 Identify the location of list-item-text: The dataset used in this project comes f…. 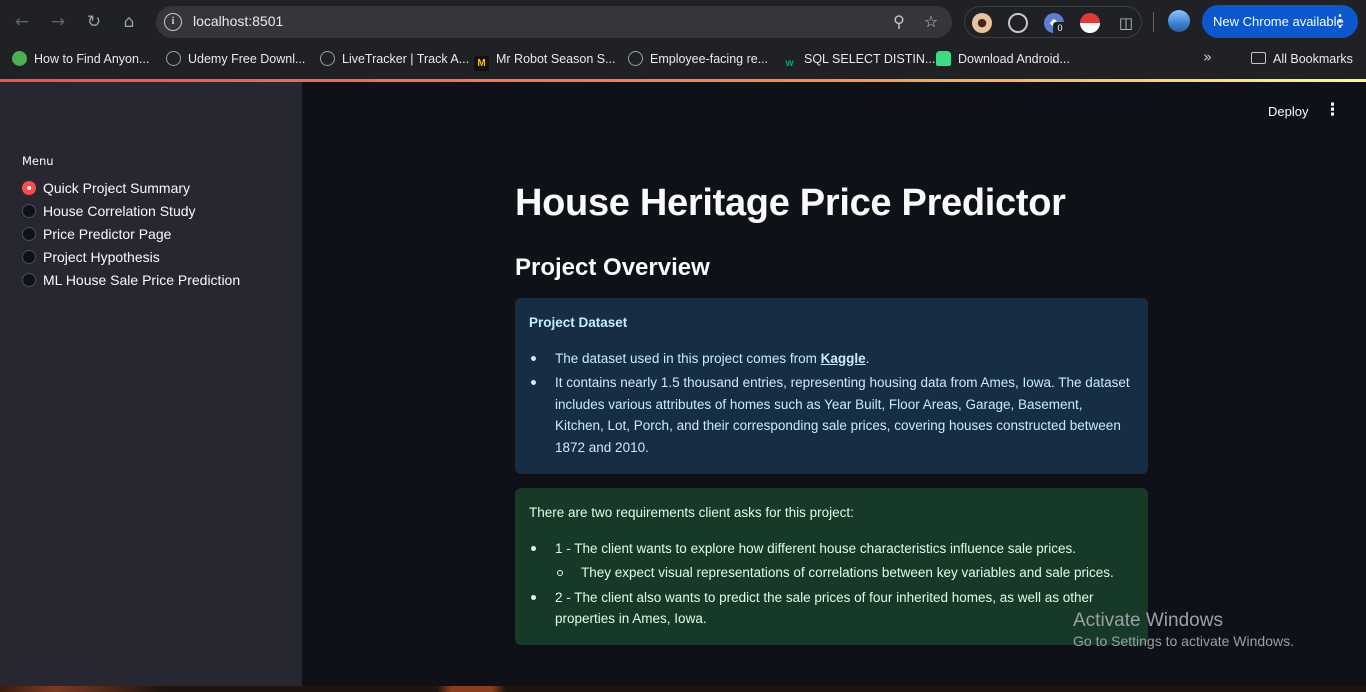
(688, 358).